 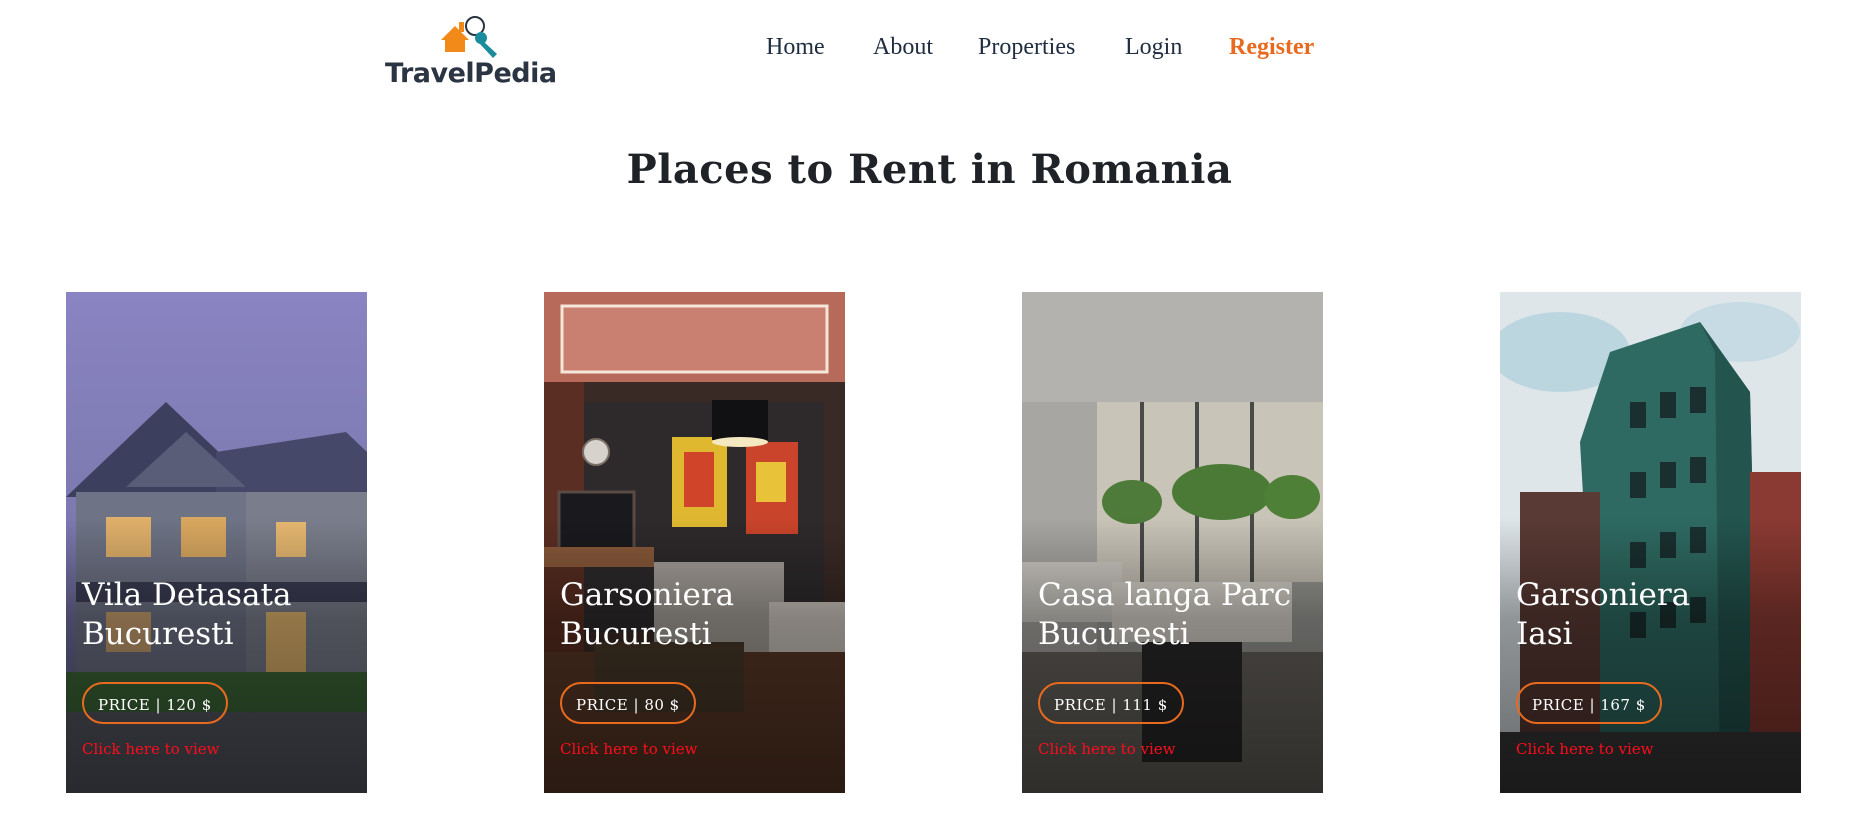 I want to click on property-title: Casa langa Parc Bucuresti, so click(x=1165, y=614).